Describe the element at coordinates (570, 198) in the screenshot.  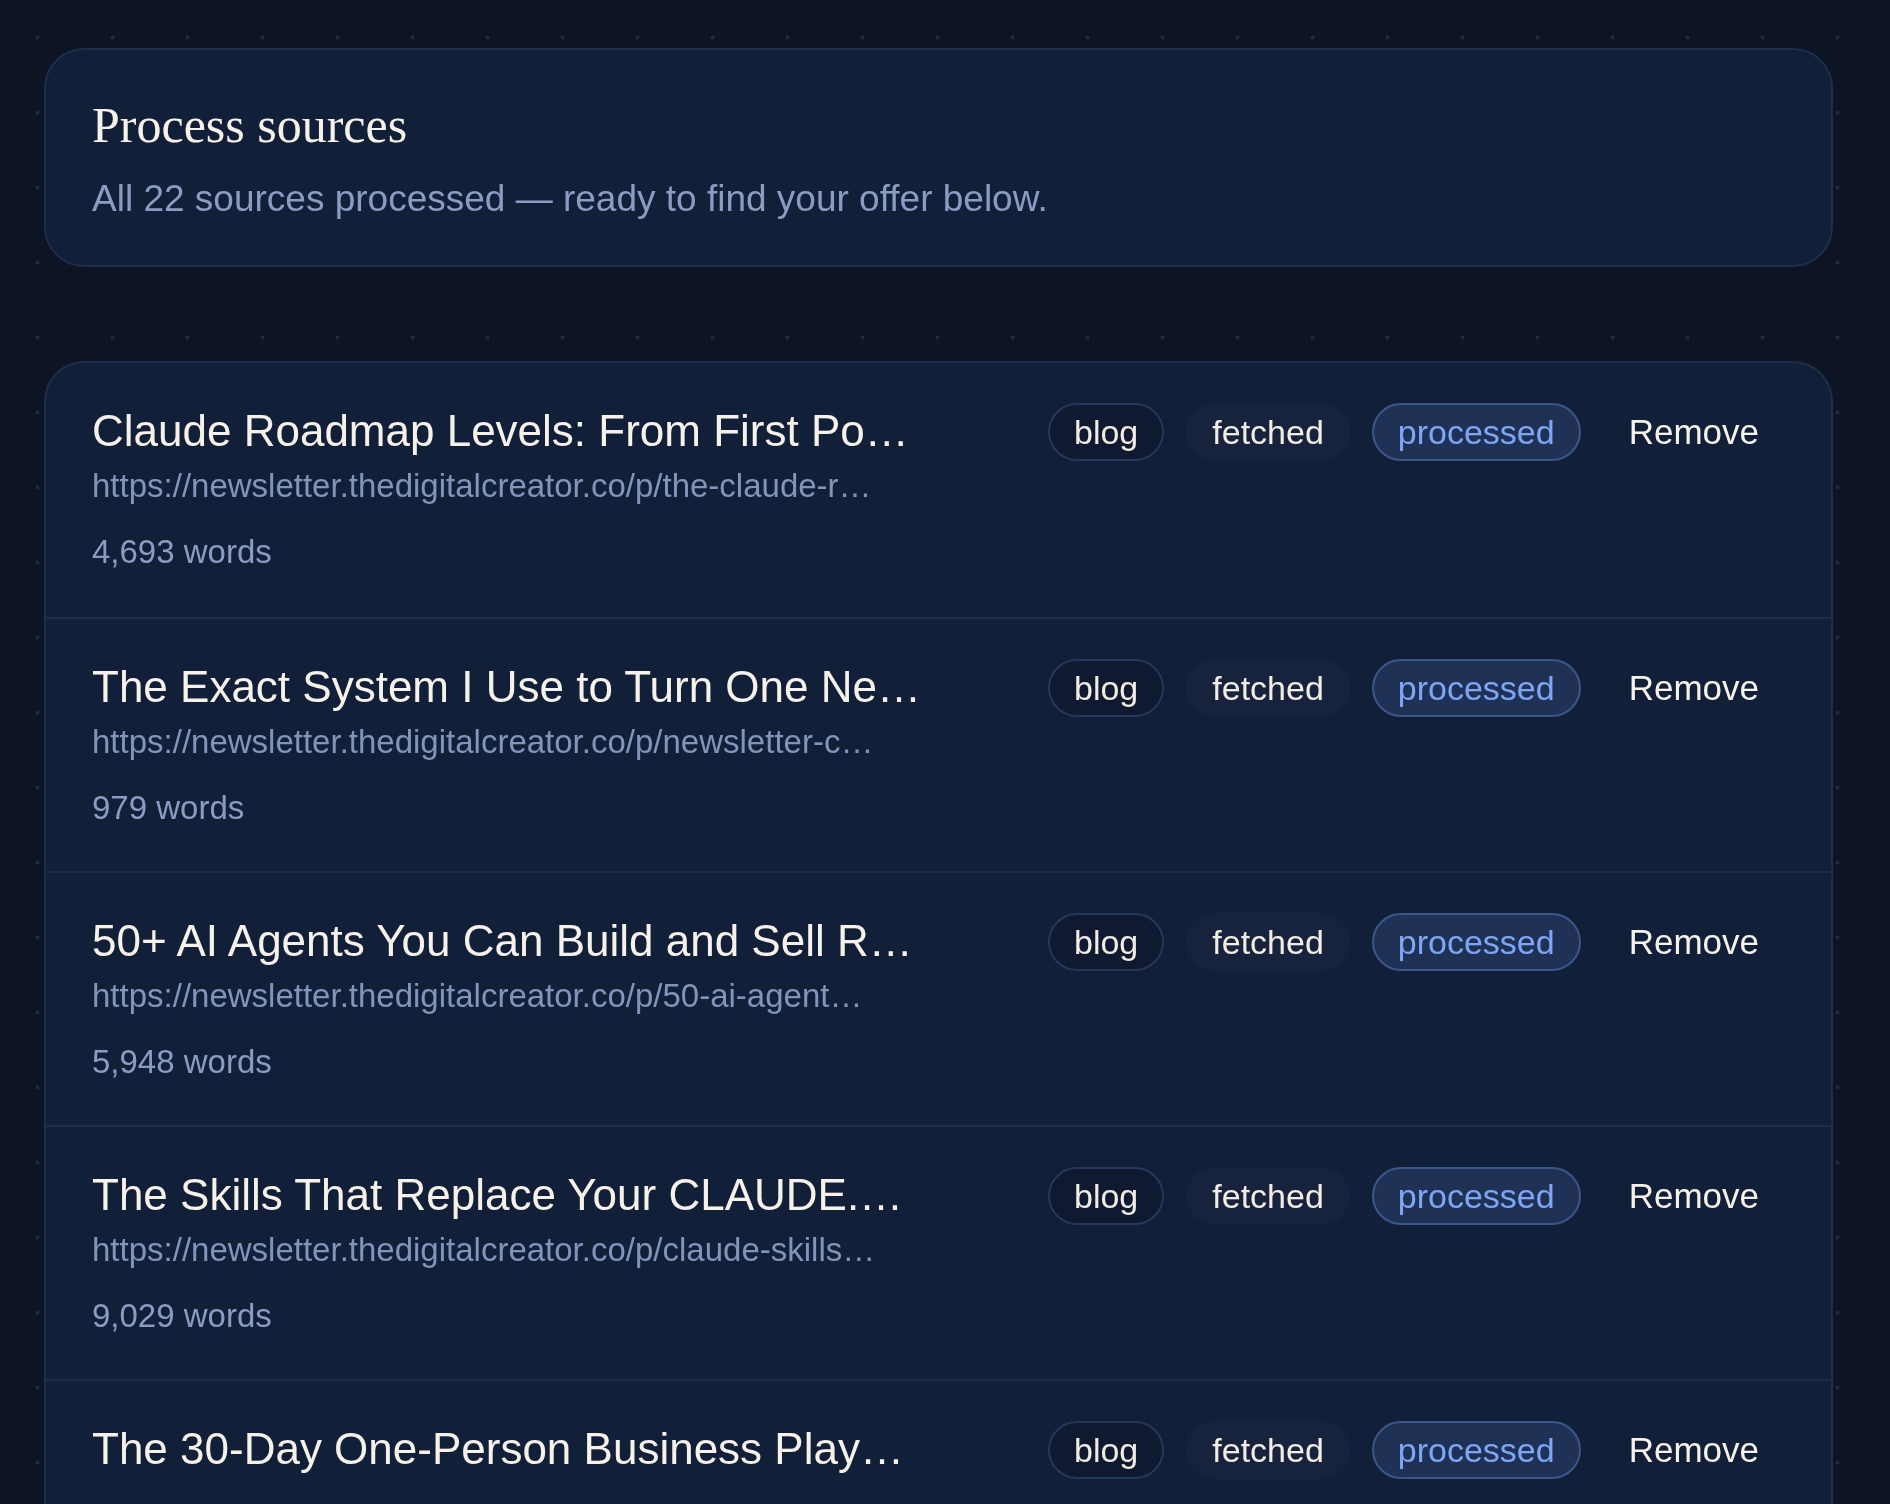
I see `status-text: All 22 sources processed — ready to find your offer below.` at that location.